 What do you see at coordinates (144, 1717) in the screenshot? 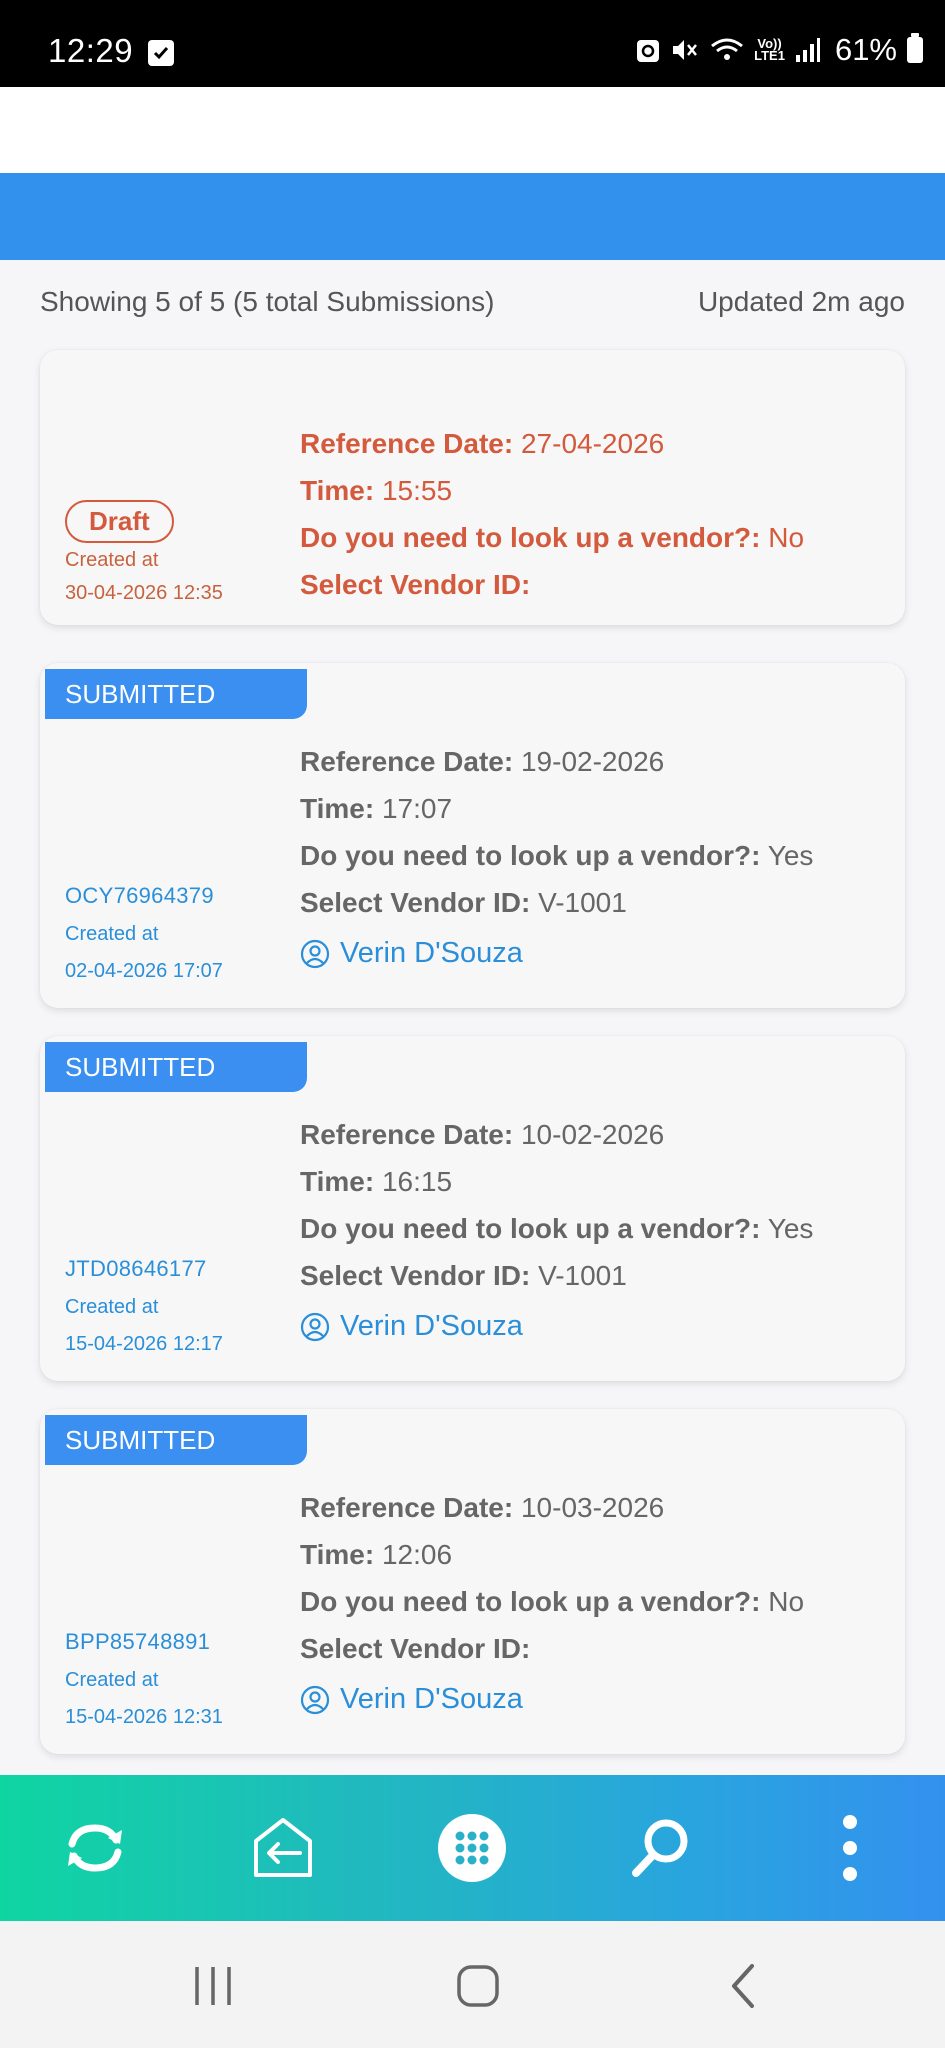
I see `created-at-date: 15-04-2026 12:31` at bounding box center [144, 1717].